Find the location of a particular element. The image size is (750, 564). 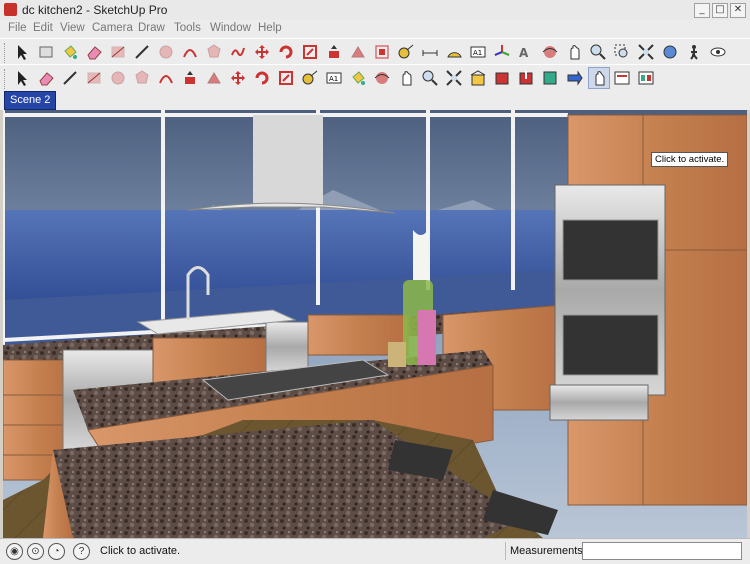

measurements-field is located at coordinates (662, 551).